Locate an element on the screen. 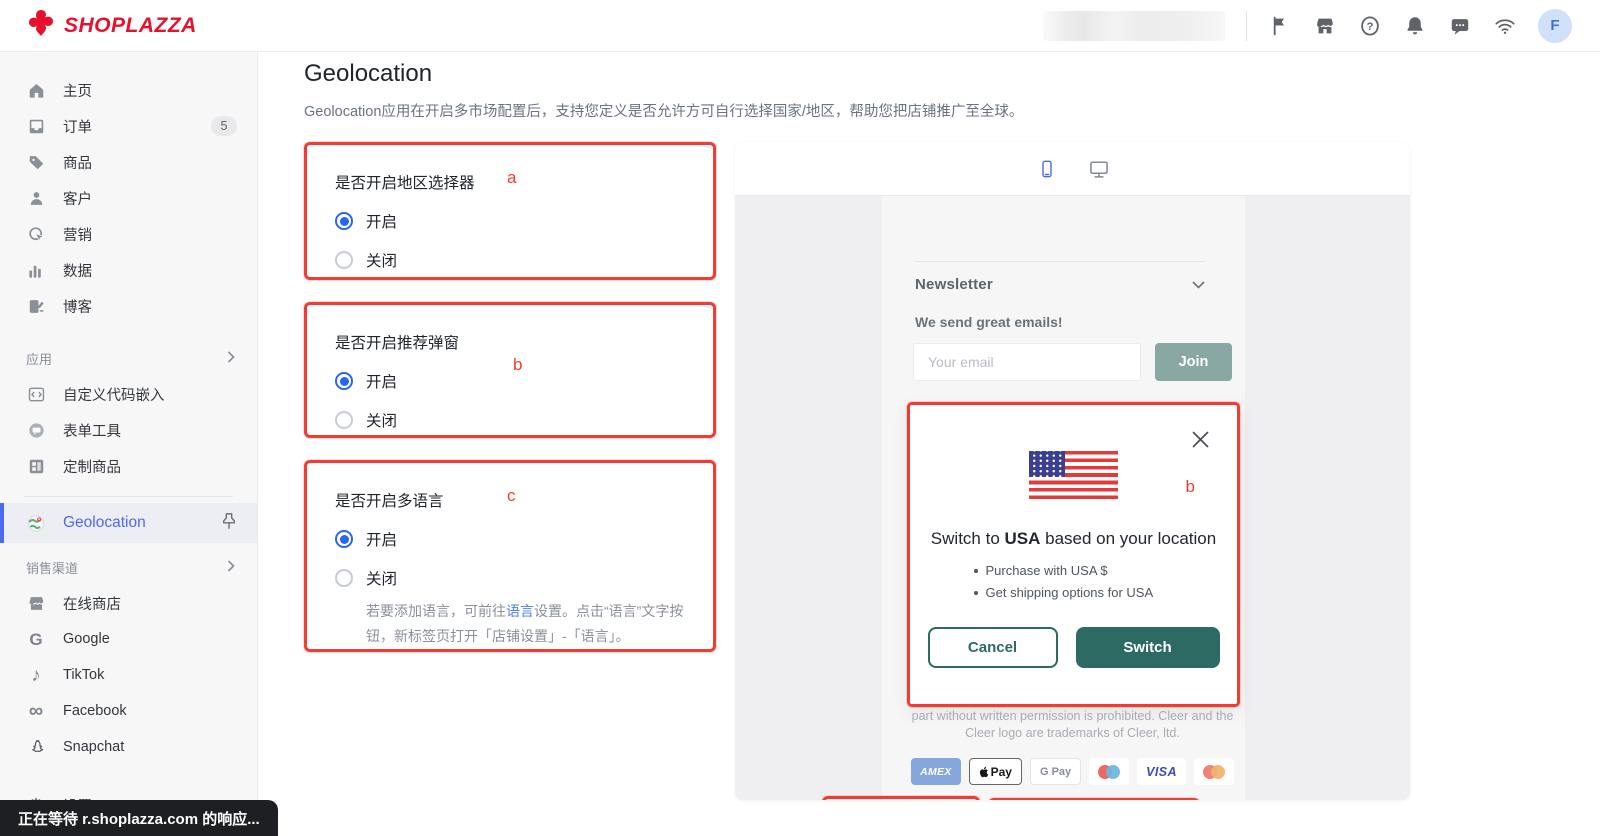 The width and height of the screenshot is (1600, 836). newsletter-email-input is located at coordinates (1027, 362).